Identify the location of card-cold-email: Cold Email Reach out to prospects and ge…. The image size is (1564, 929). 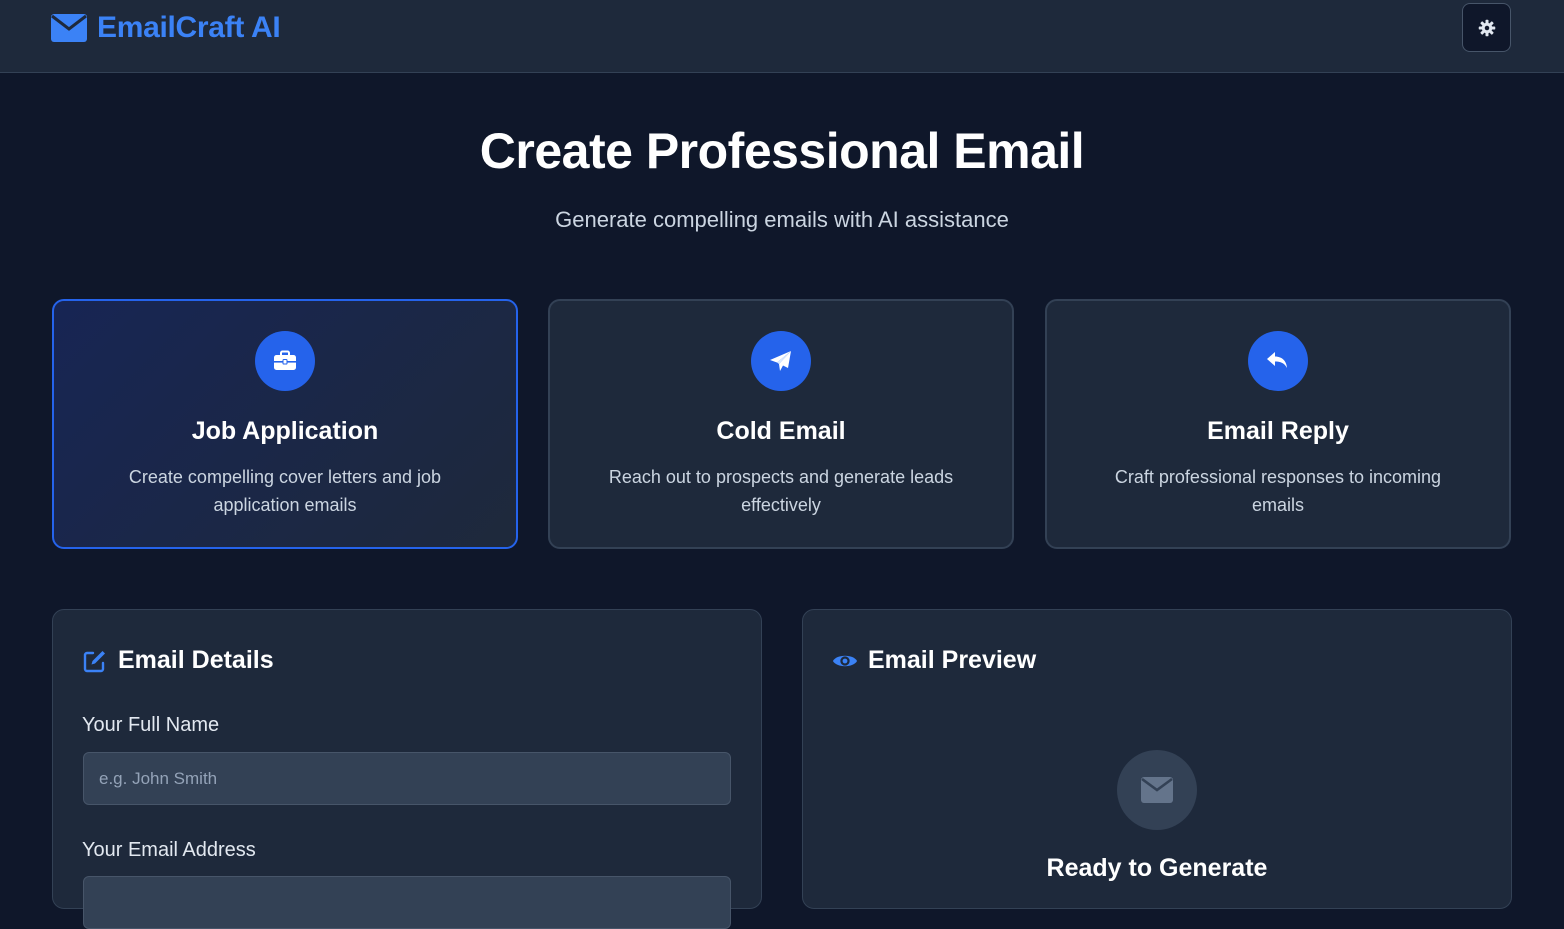
(781, 424).